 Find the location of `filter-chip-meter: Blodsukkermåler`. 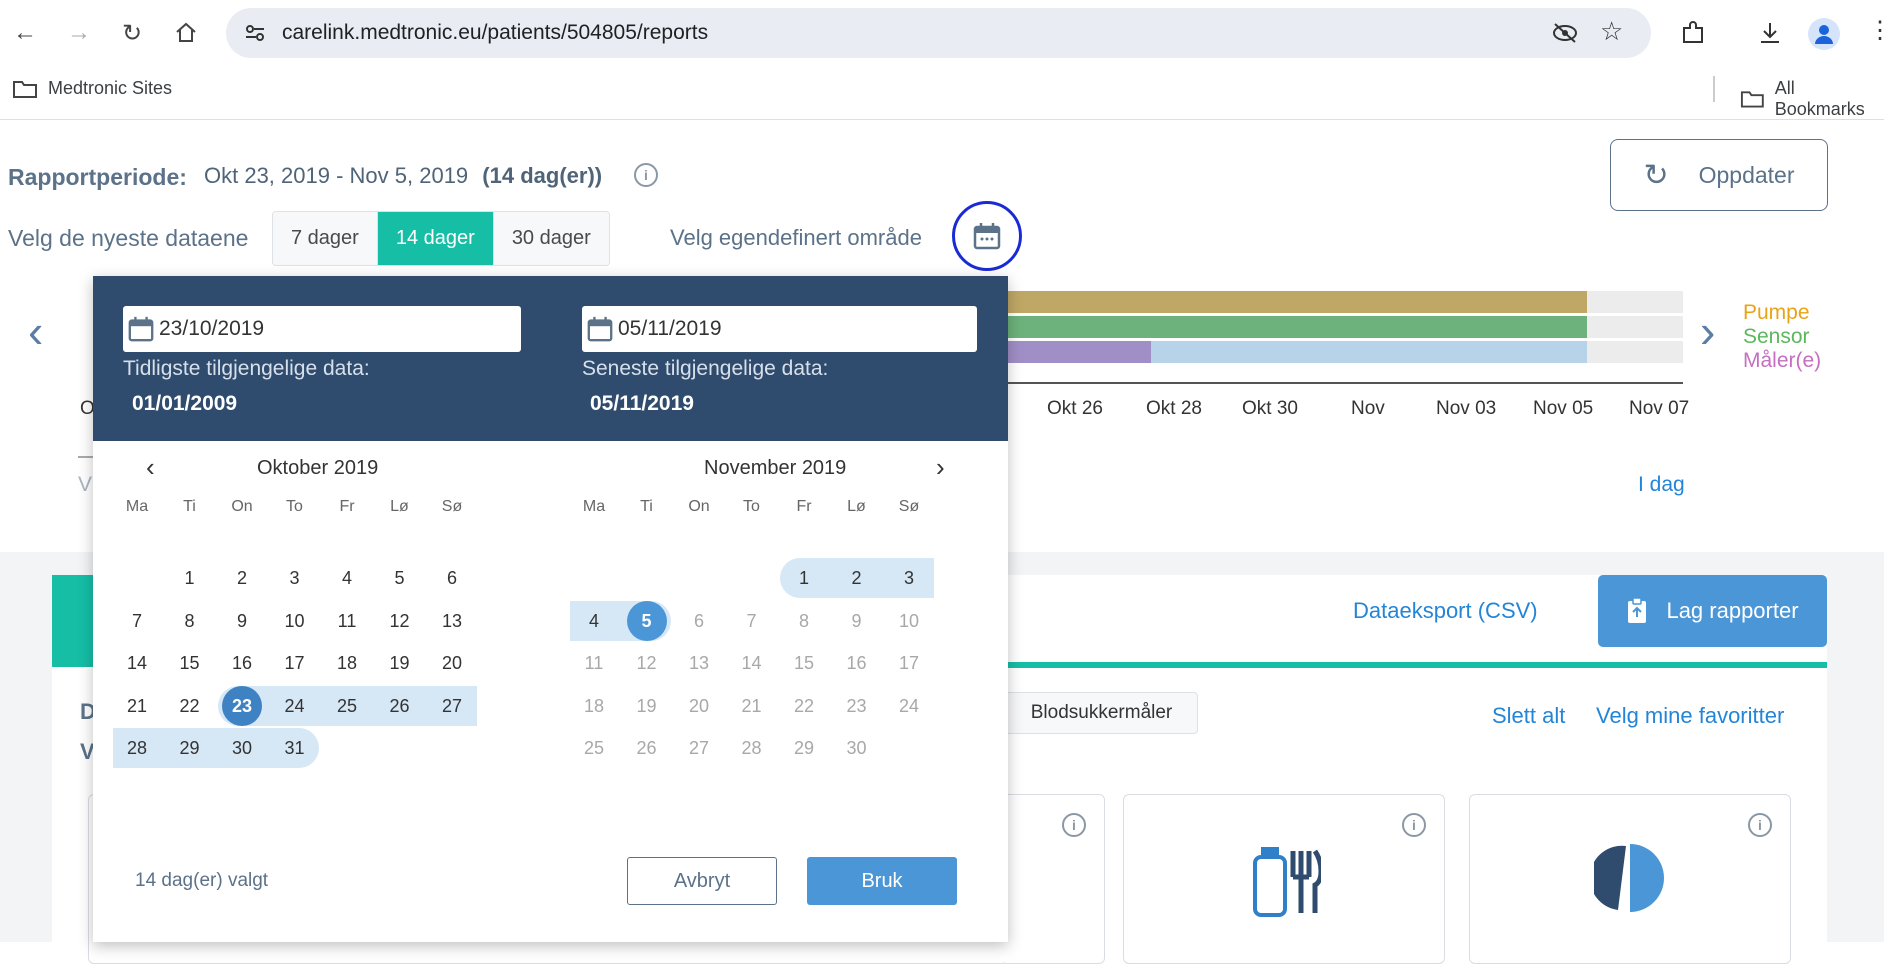

filter-chip-meter: Blodsukkermåler is located at coordinates (1101, 713).